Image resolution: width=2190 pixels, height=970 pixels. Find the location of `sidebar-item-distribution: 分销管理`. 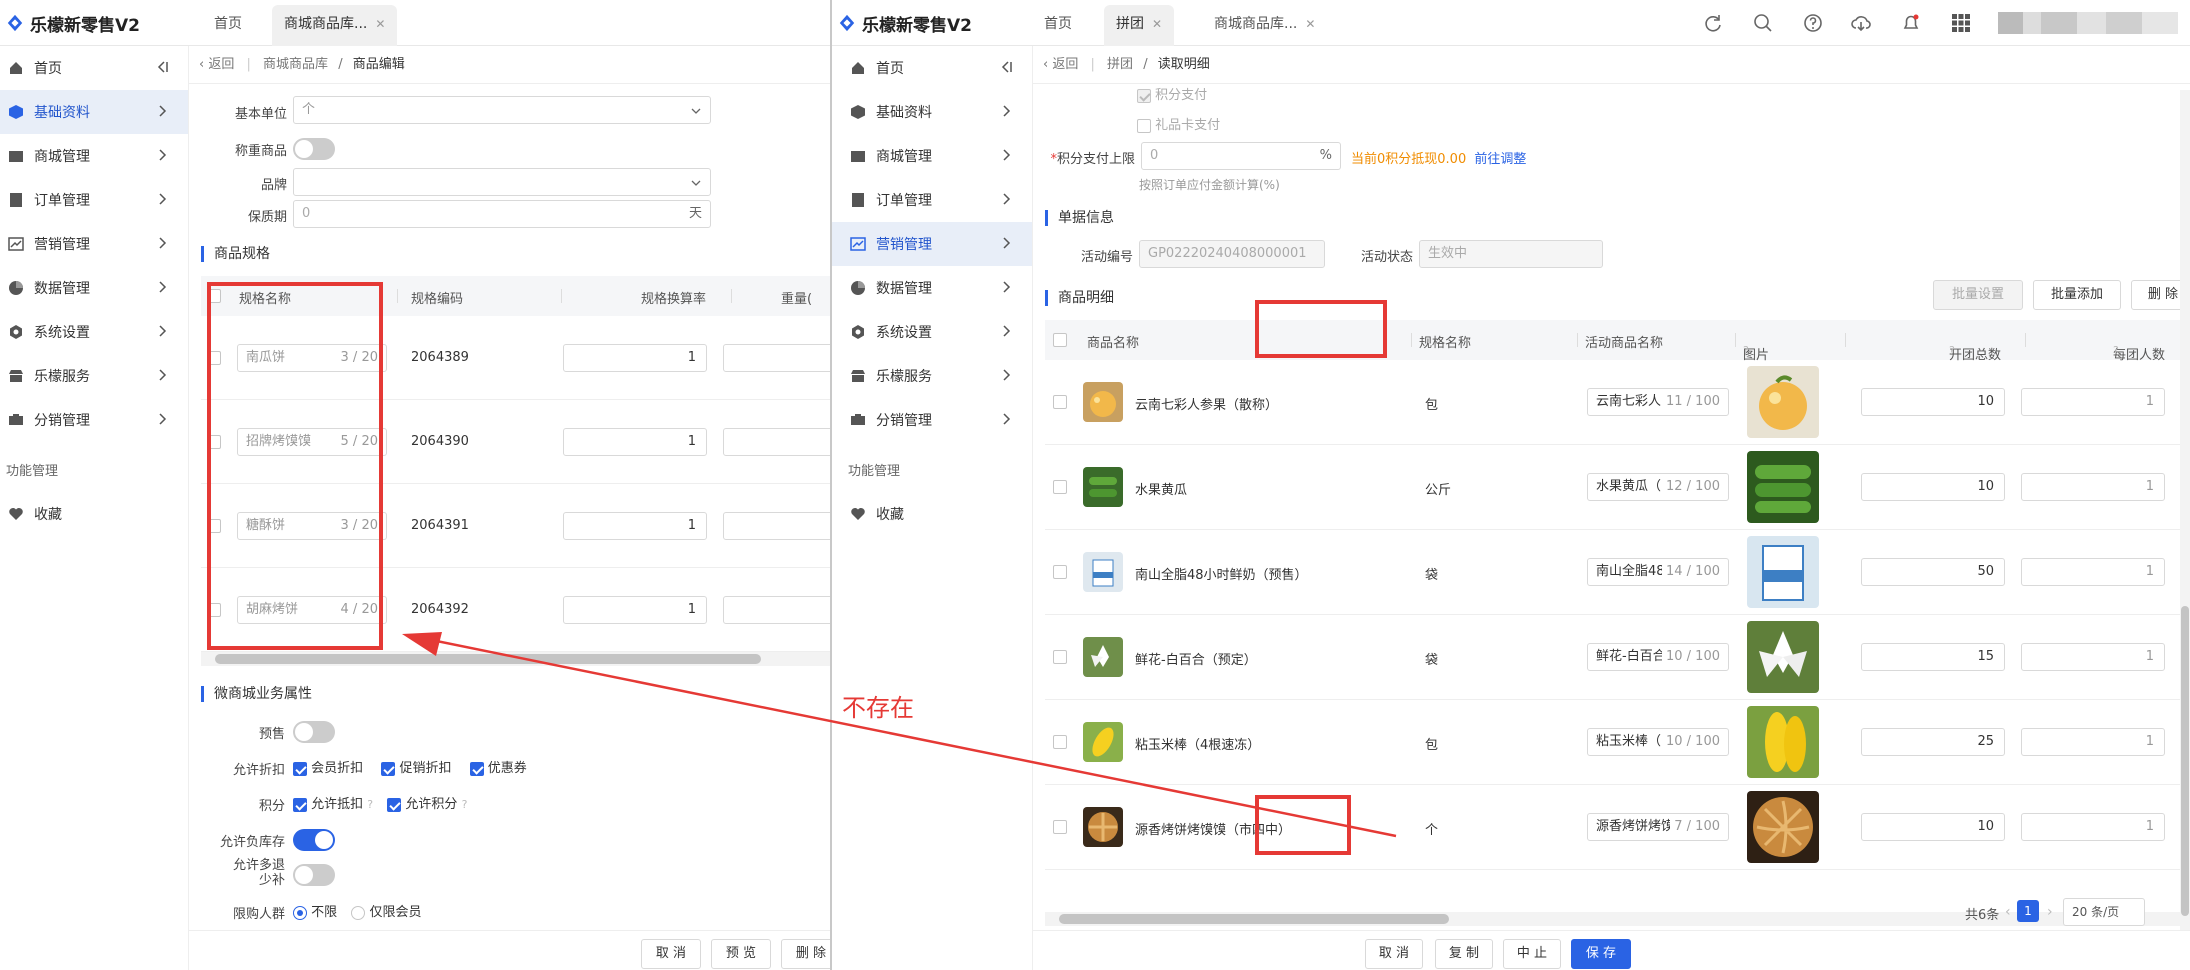

sidebar-item-distribution: 分销管理 is located at coordinates (94, 420).